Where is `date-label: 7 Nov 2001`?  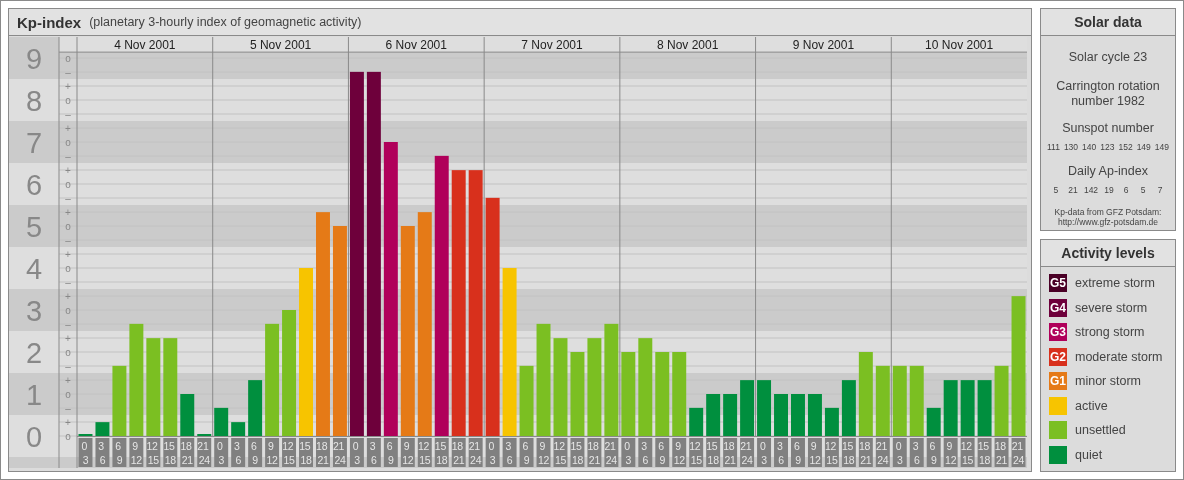 date-label: 7 Nov 2001 is located at coordinates (552, 45).